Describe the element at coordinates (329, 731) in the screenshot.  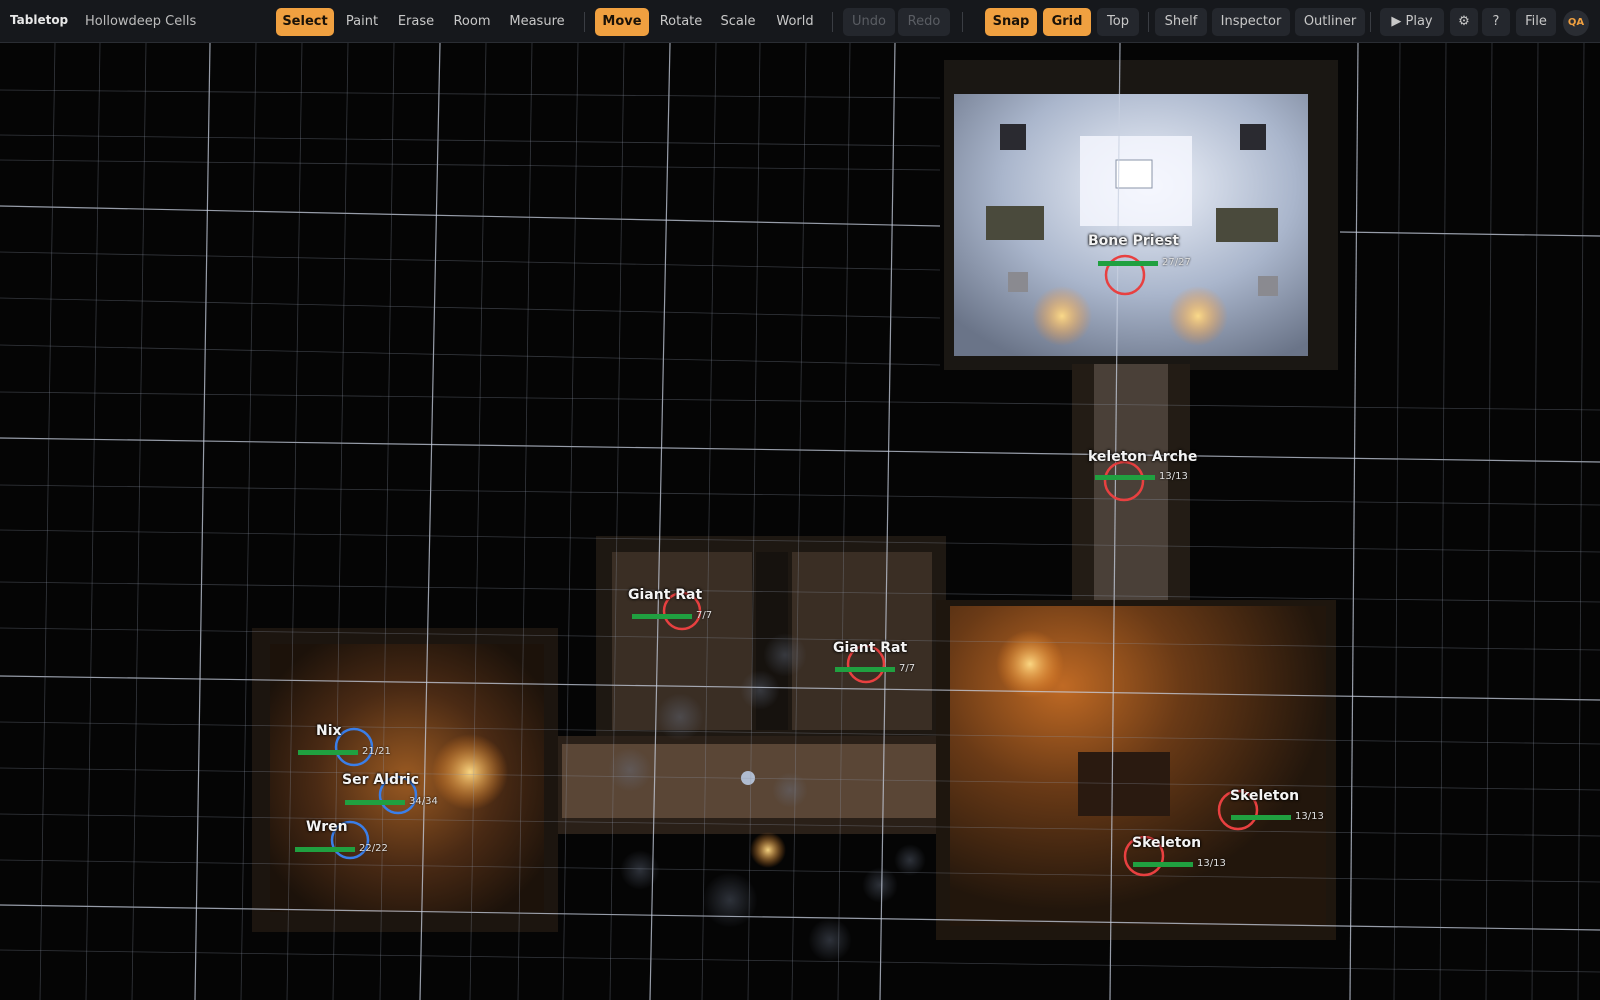
I see `token-name-nix-4: Nix` at that location.